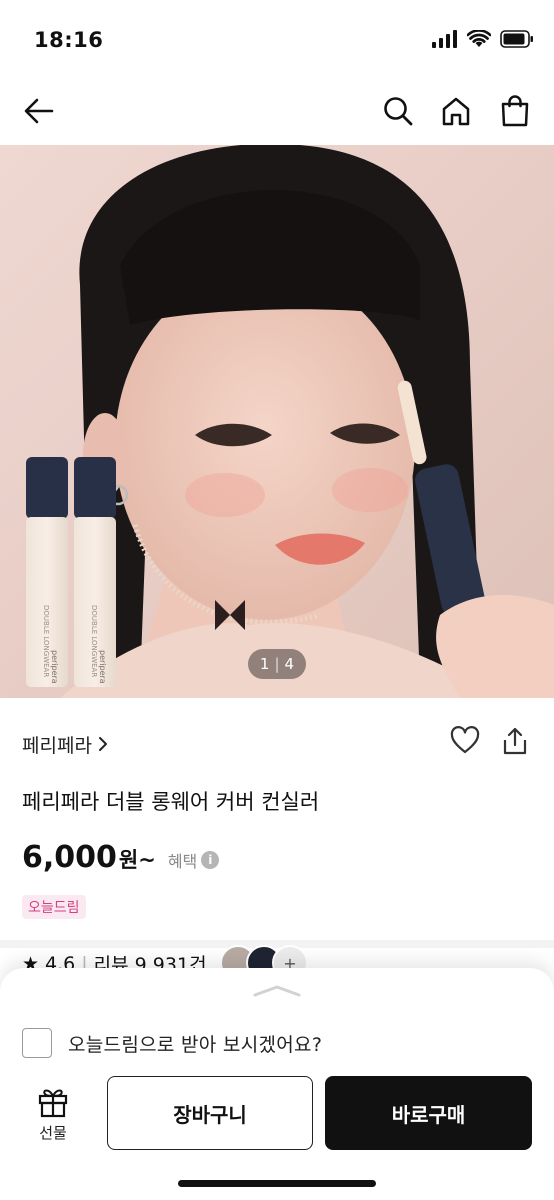 The width and height of the screenshot is (554, 1200). I want to click on image-page-indicator: 1 | 4, so click(277, 664).